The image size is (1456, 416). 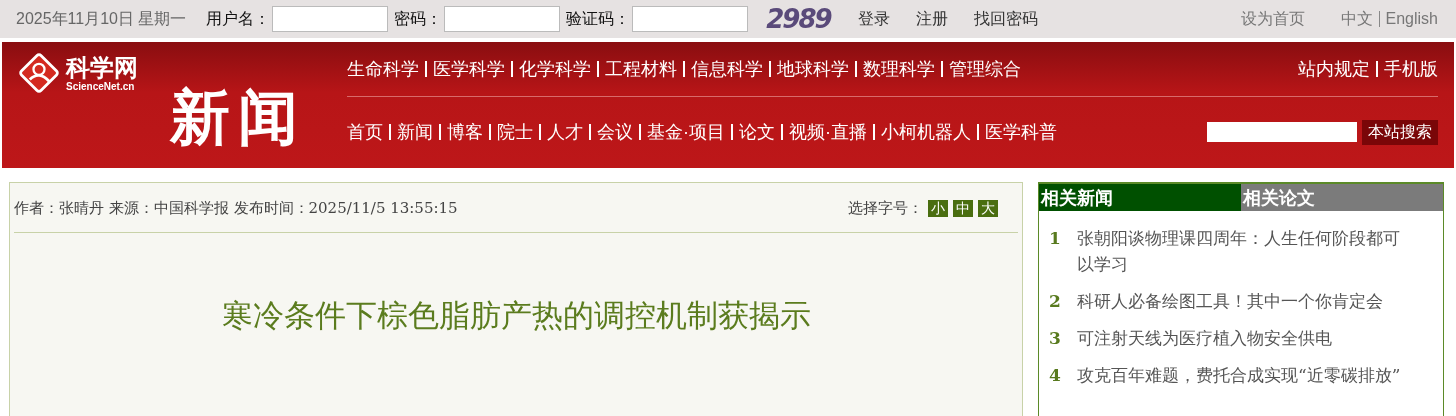 What do you see at coordinates (415, 132) in the screenshot?
I see `nav-link: 新闻` at bounding box center [415, 132].